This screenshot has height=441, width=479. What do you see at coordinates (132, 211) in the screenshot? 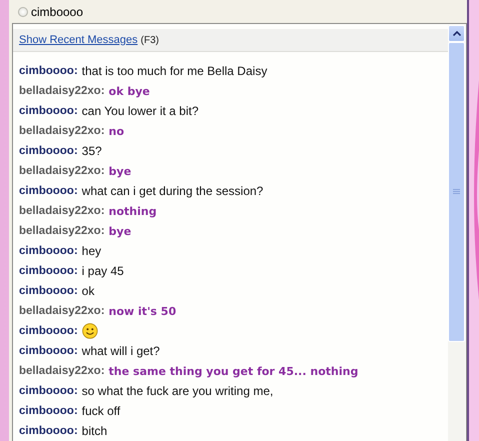
I see `message-text: nothing` at bounding box center [132, 211].